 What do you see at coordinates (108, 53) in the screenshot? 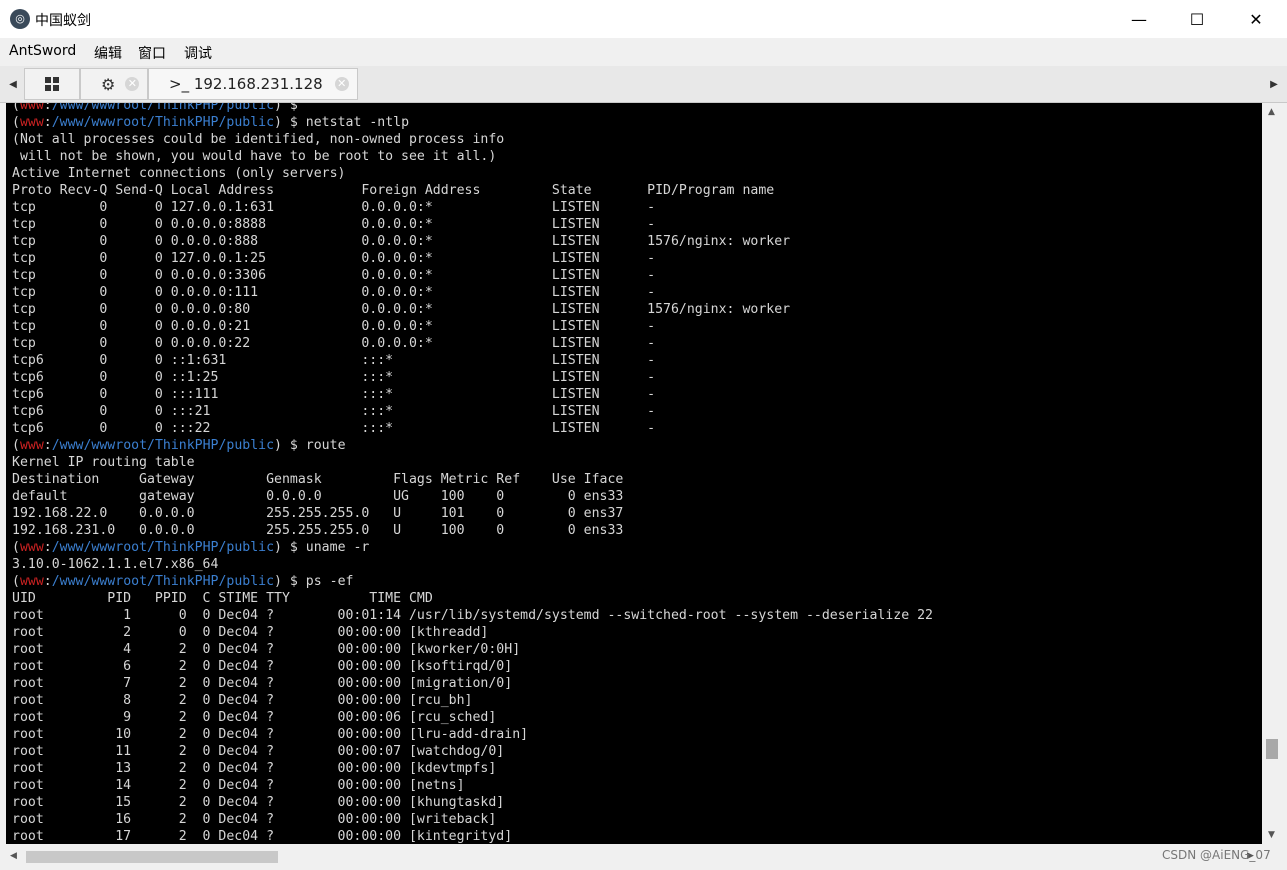
I see `menu-edit: 编辑` at bounding box center [108, 53].